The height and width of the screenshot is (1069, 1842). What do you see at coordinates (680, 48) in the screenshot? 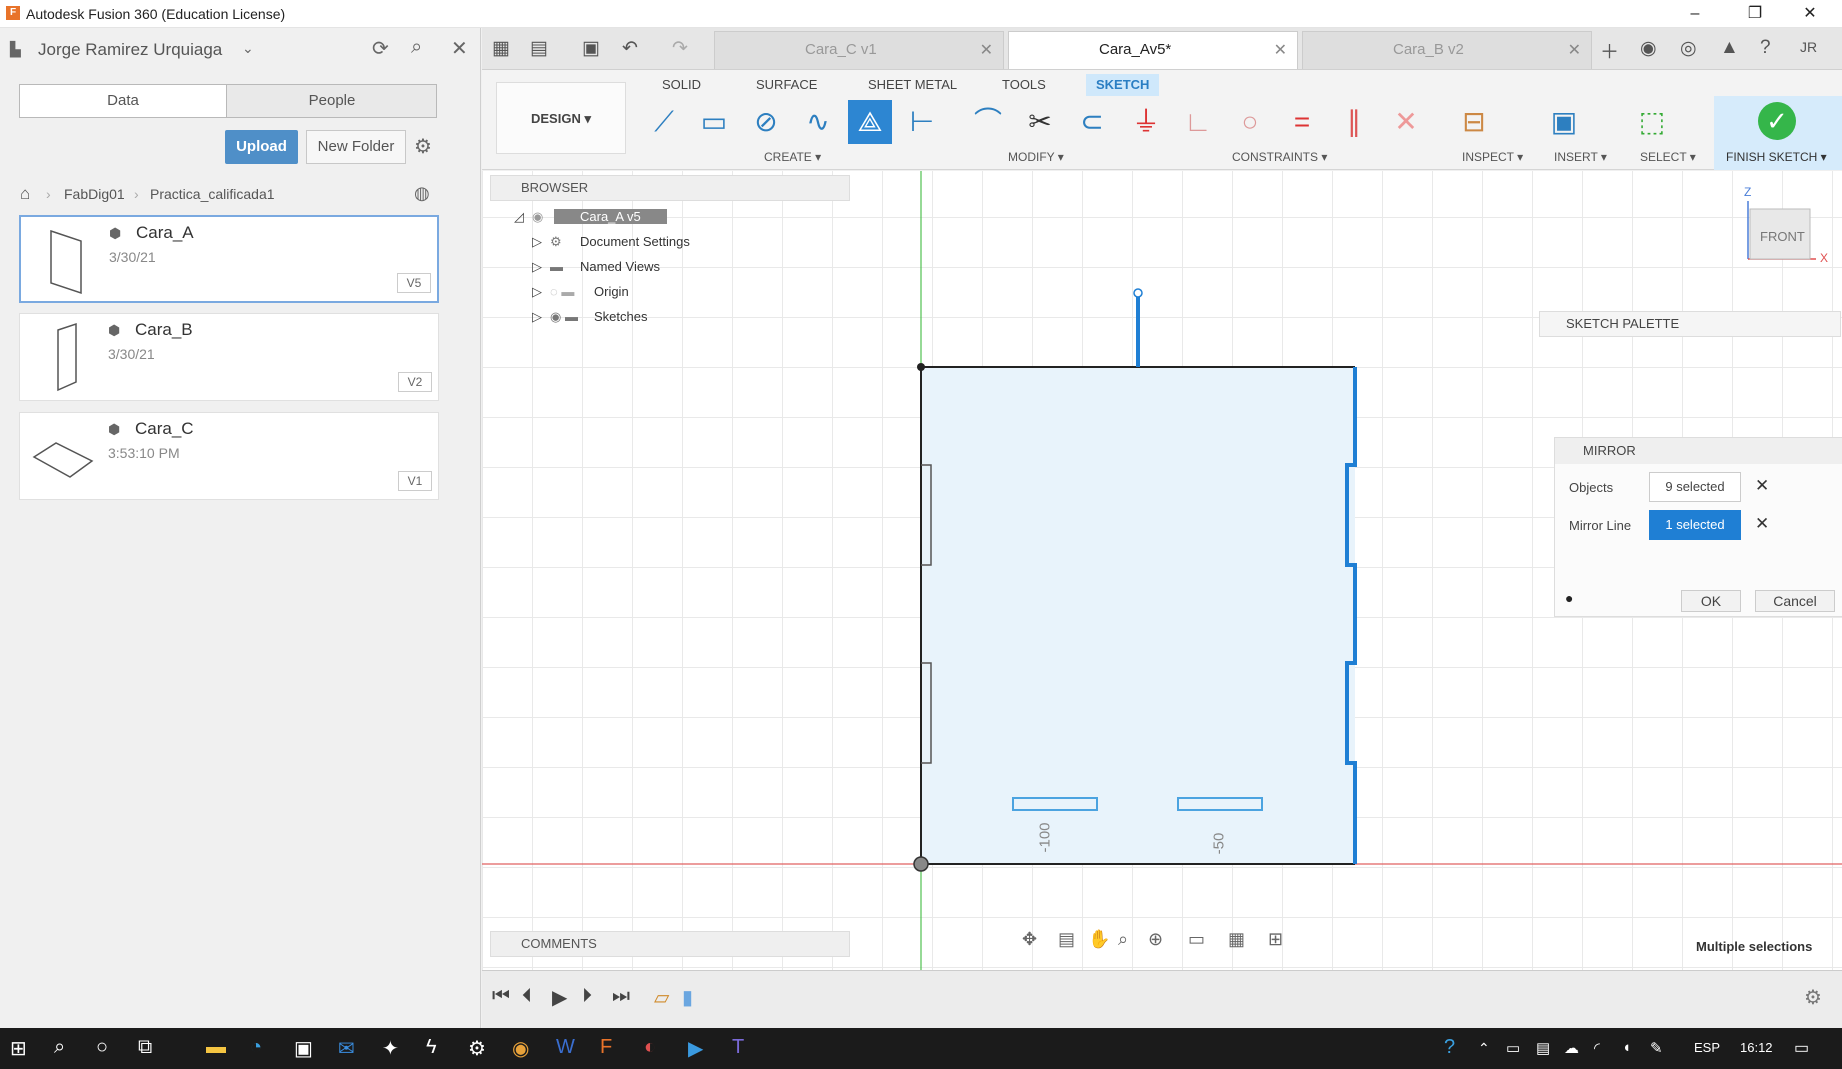
I see `redo-icon: ↷` at bounding box center [680, 48].